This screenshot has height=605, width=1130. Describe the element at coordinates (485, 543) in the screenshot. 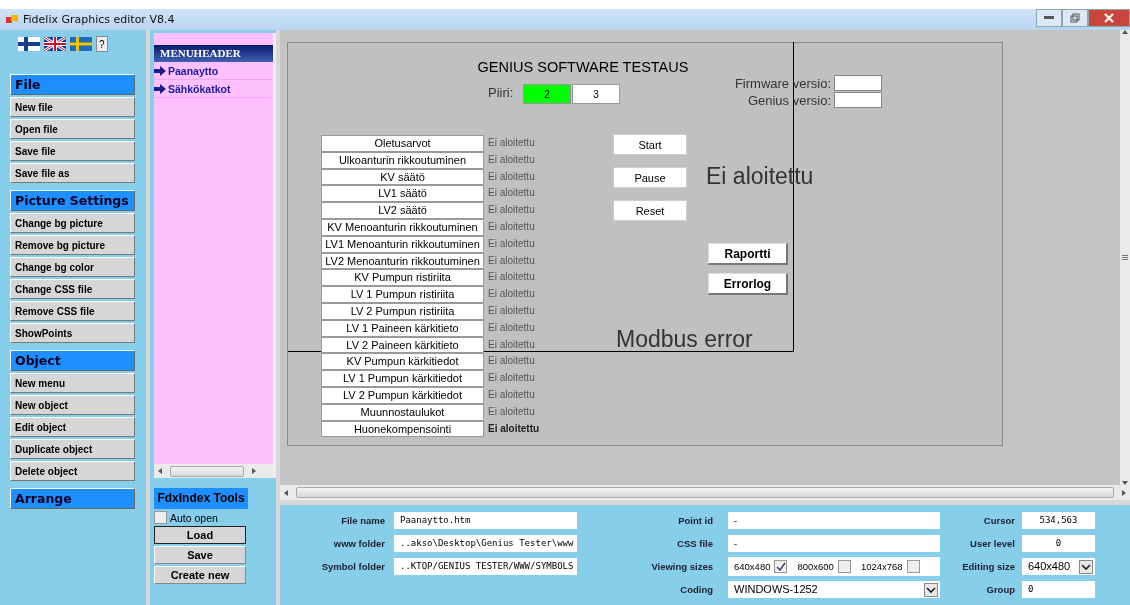

I see `property-field: ..akso\Desktop\Genius Tester\www` at that location.